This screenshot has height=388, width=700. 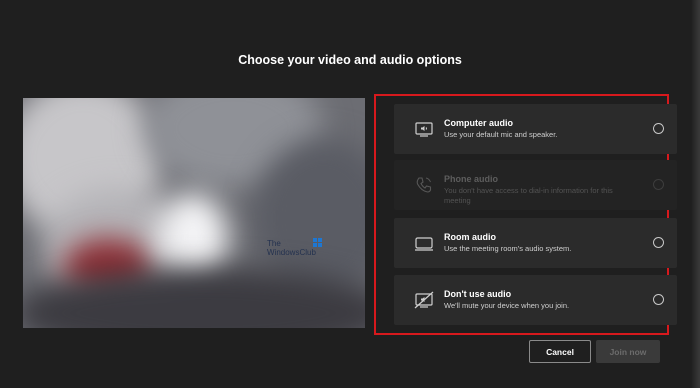 What do you see at coordinates (658, 184) in the screenshot?
I see `radio-phone-audio` at bounding box center [658, 184].